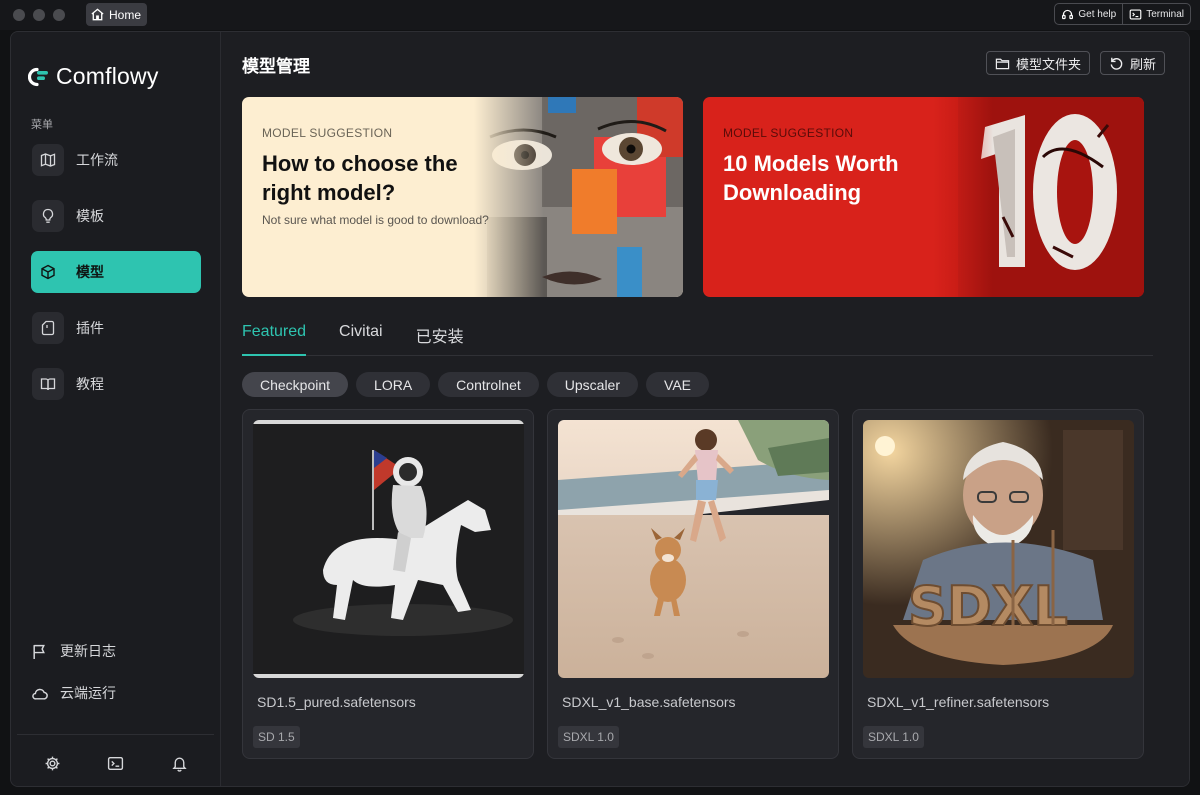  What do you see at coordinates (48, 328) in the screenshot?
I see `plugin-icon` at bounding box center [48, 328].